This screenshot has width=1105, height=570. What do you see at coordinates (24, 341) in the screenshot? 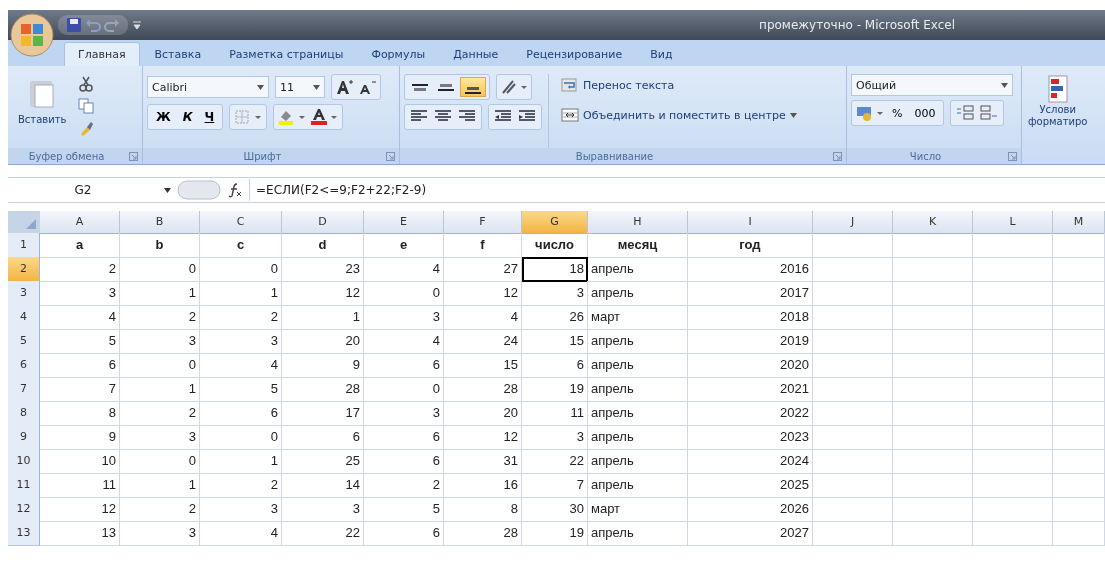
I see `row-header: 5` at bounding box center [24, 341].